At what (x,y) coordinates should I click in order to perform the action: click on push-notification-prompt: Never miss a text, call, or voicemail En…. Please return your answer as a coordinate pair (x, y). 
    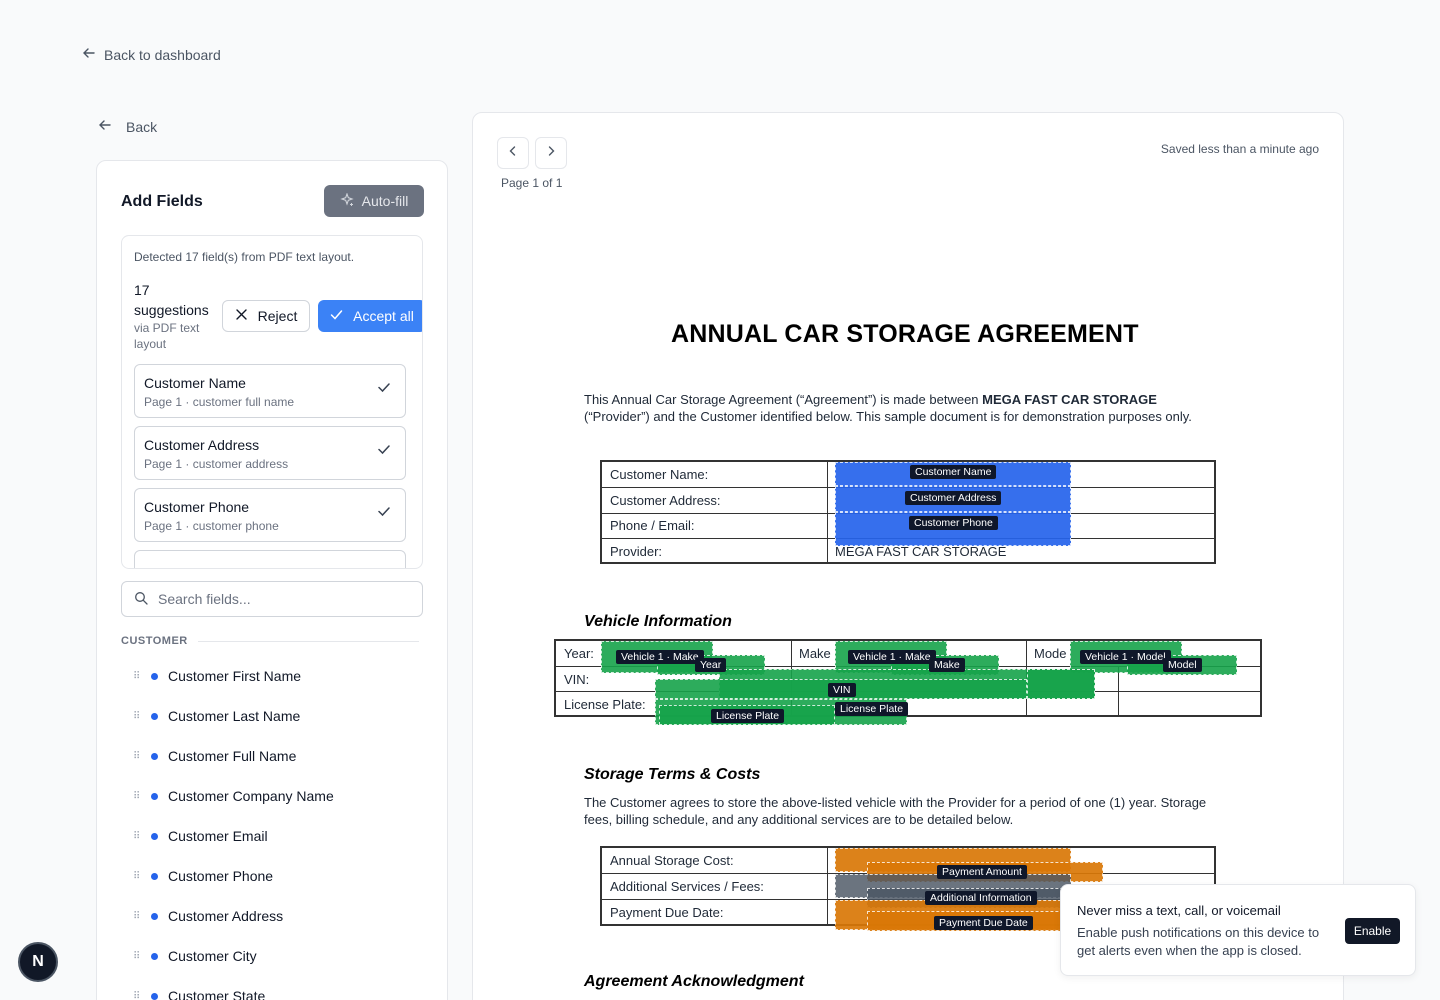
    Looking at the image, I should click on (1238, 930).